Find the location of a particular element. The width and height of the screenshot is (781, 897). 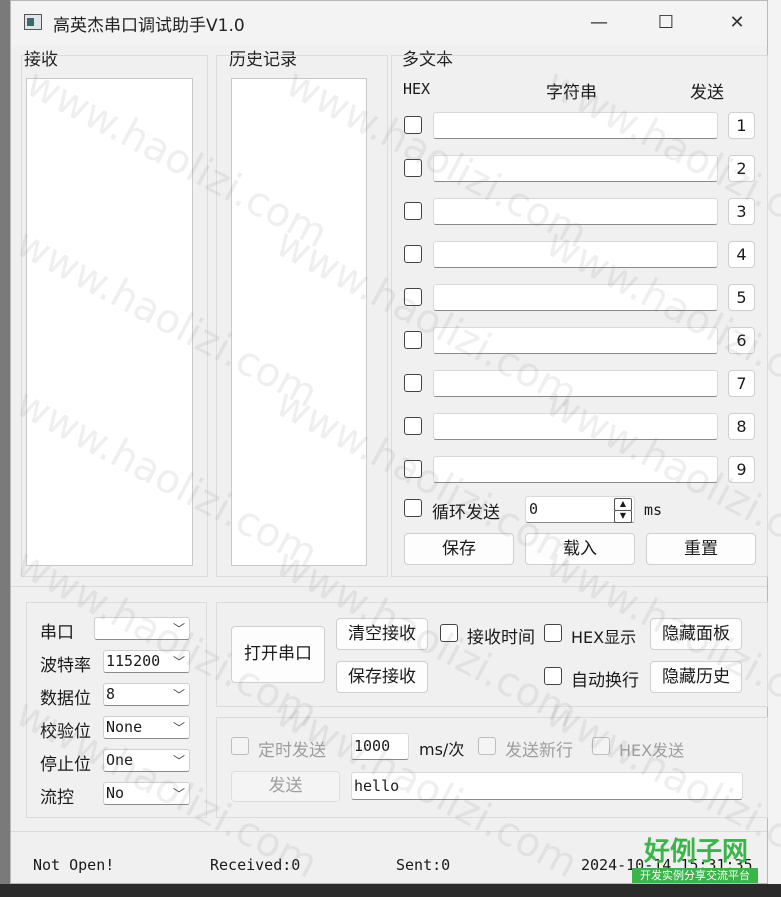

row-send-button: 1 is located at coordinates (741, 125).